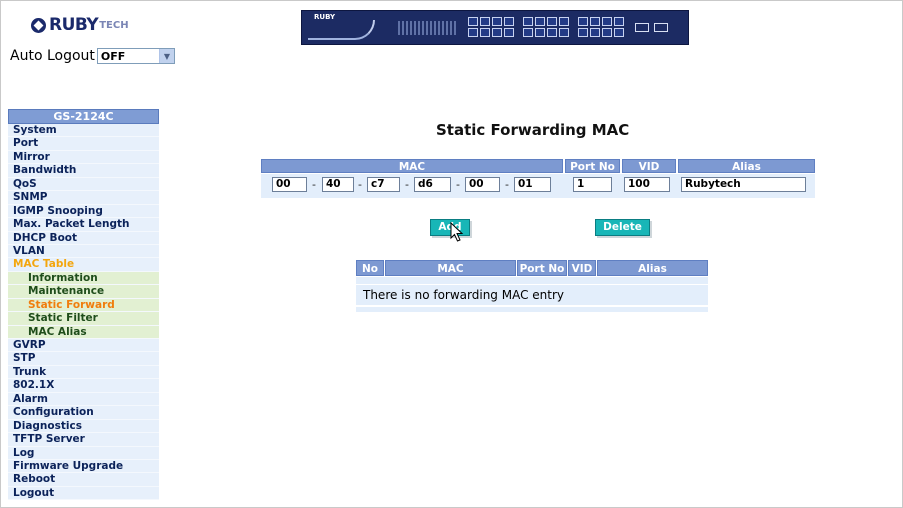  Describe the element at coordinates (135, 56) in the screenshot. I see `auto-logout-select: OFF ▼` at that location.